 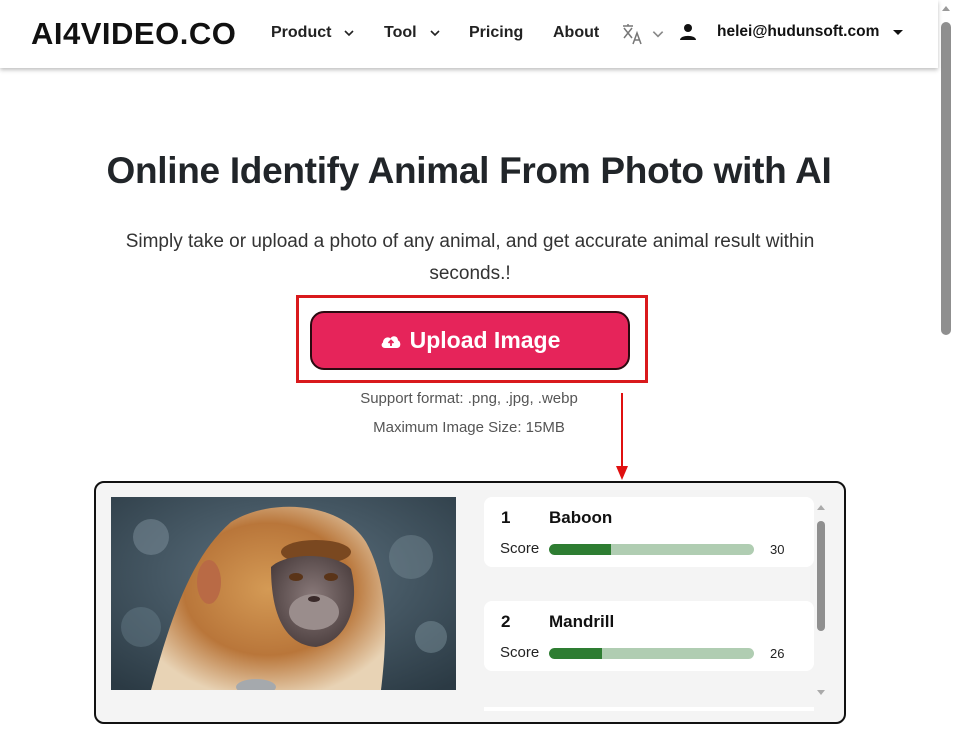 What do you see at coordinates (798, 31) in the screenshot?
I see `user-email: helei@hudunsoft.com` at bounding box center [798, 31].